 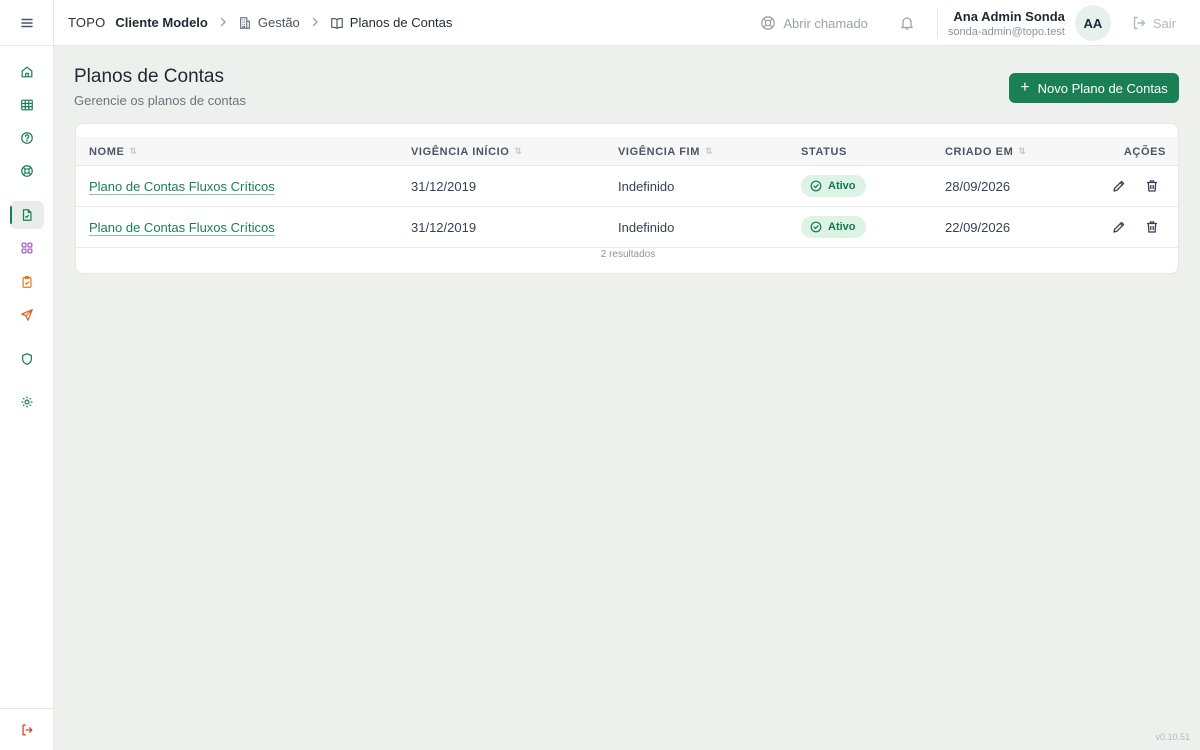 I want to click on brand-label: TOPO, so click(x=86, y=22).